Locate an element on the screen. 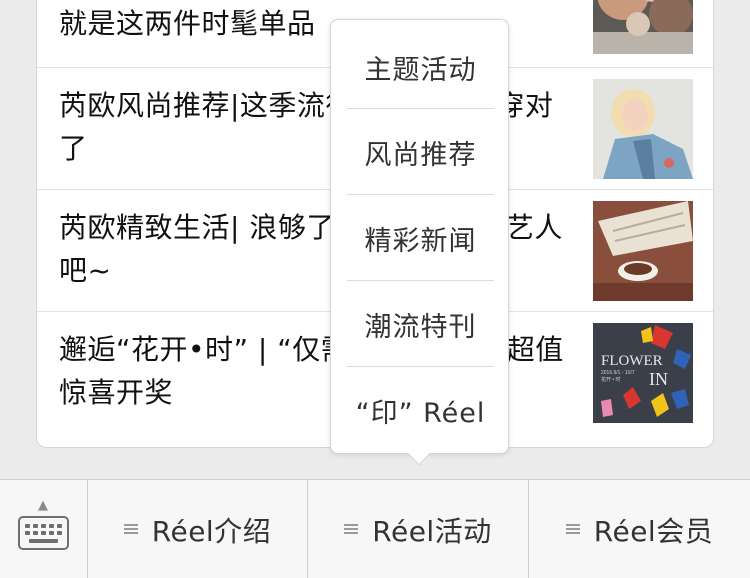 Image resolution: width=750 pixels, height=578 pixels. menu-tab-reel-events: Réel活动 is located at coordinates (418, 529).